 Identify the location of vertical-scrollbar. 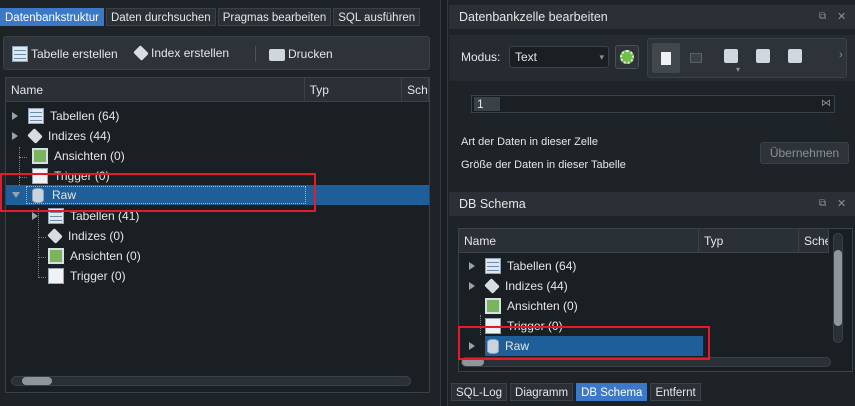
(838, 288).